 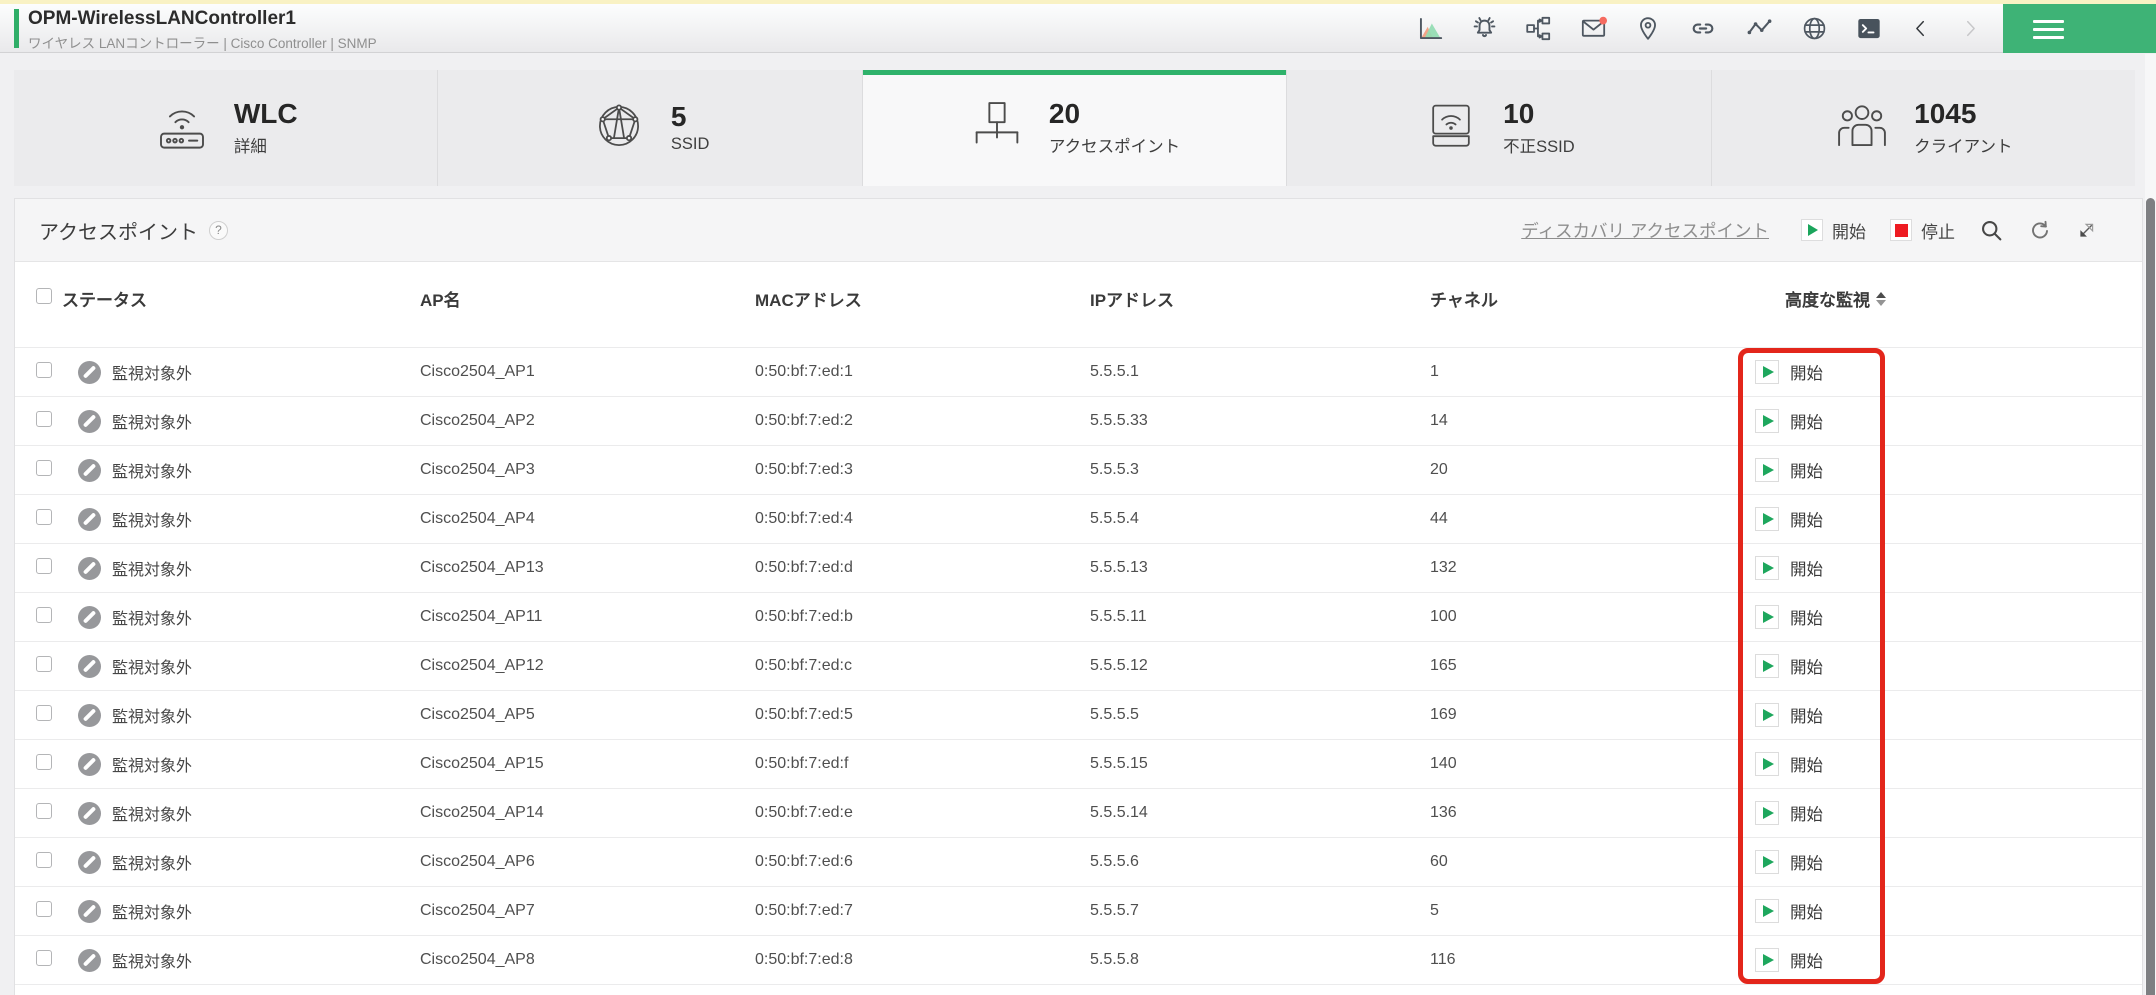 I want to click on tab-rogue-ssid: 10 不正SSID, so click(x=1499, y=128).